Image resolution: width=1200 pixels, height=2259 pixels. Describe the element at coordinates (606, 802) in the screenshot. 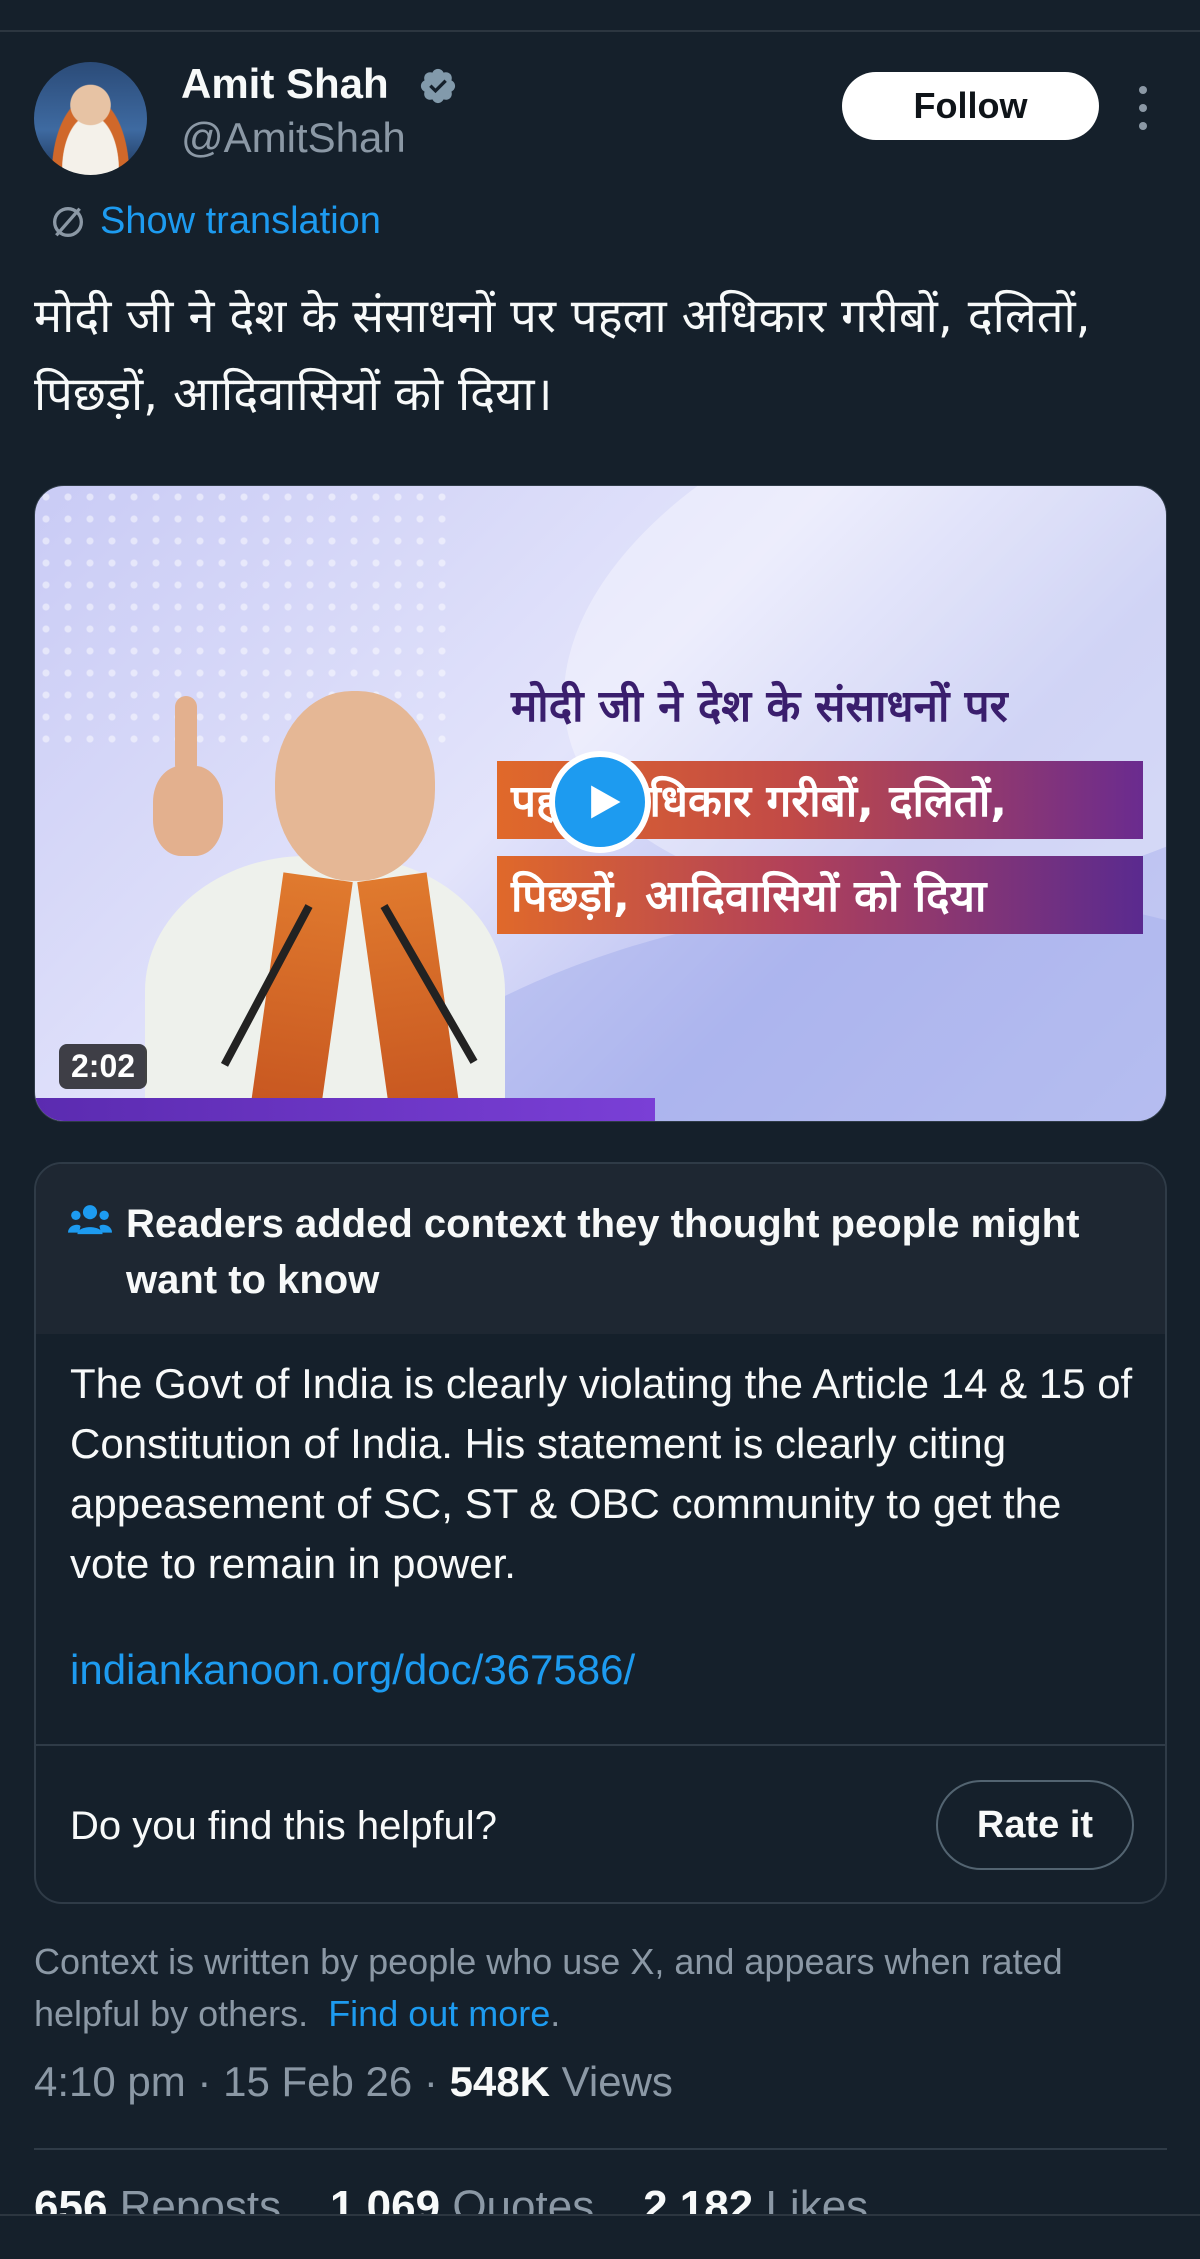

I see `play-icon` at that location.